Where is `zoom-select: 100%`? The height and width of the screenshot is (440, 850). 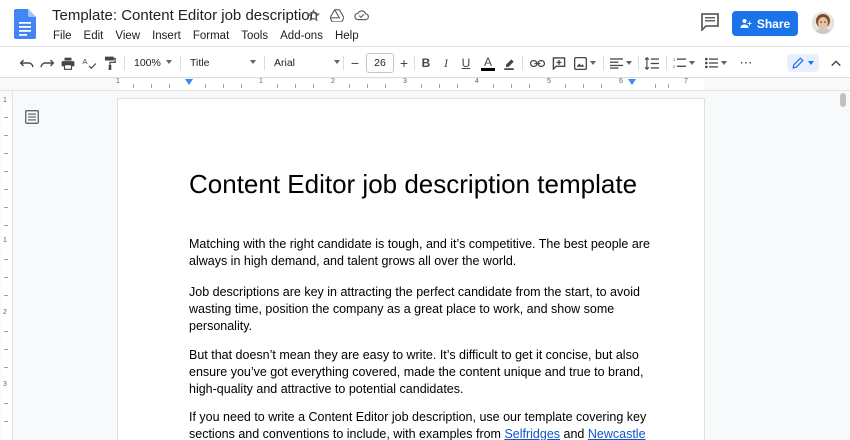 zoom-select: 100% is located at coordinates (152, 63).